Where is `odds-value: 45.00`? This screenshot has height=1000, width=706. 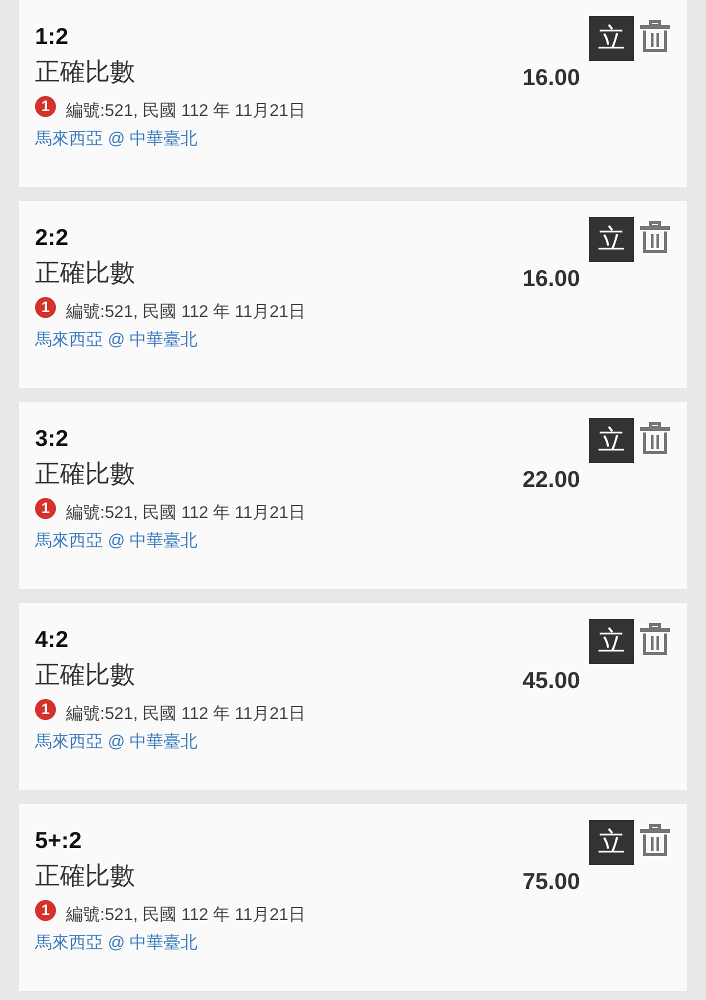
odds-value: 45.00 is located at coordinates (551, 680).